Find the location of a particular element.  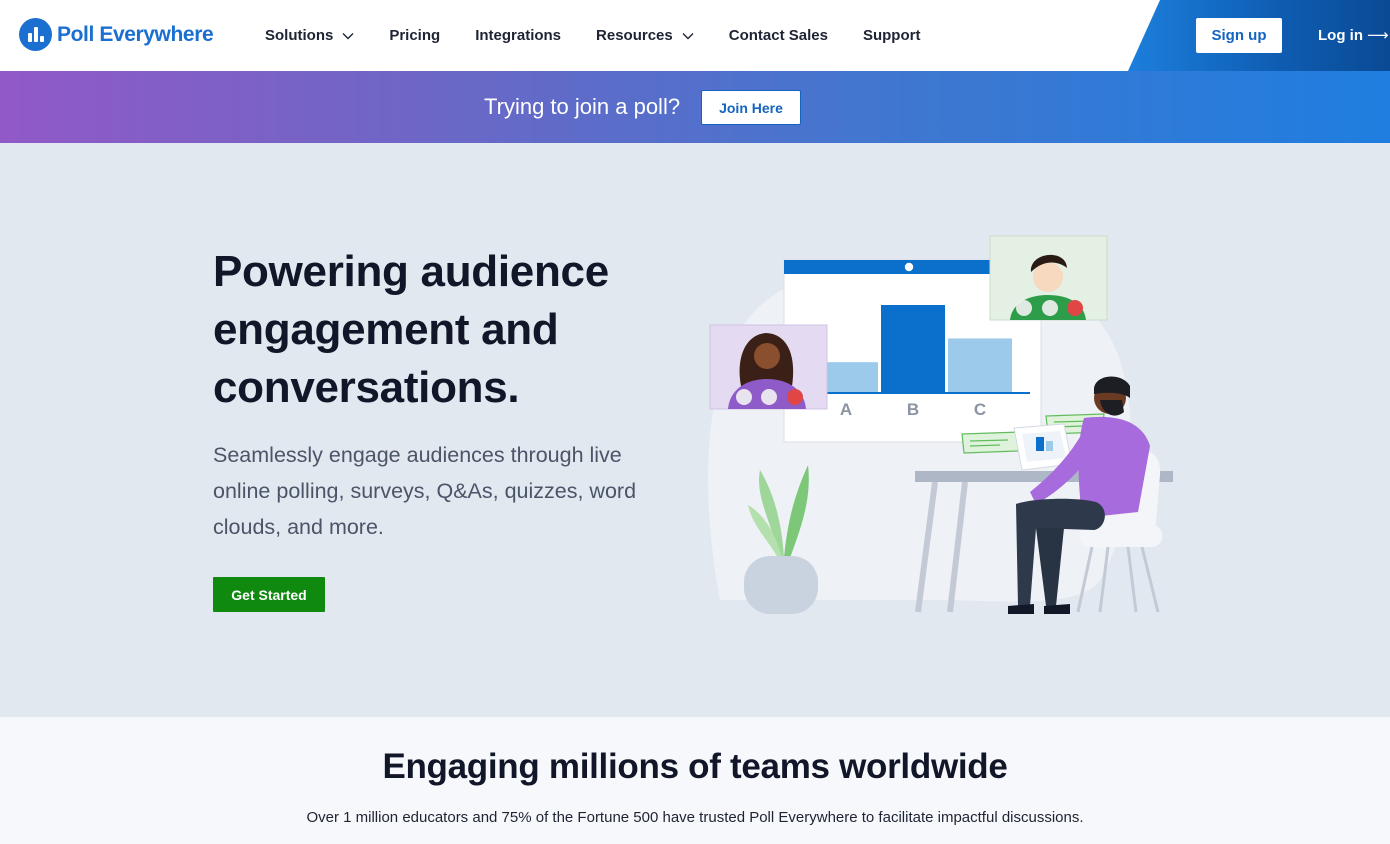

login-link: Log in ⟶ is located at coordinates (1353, 35).